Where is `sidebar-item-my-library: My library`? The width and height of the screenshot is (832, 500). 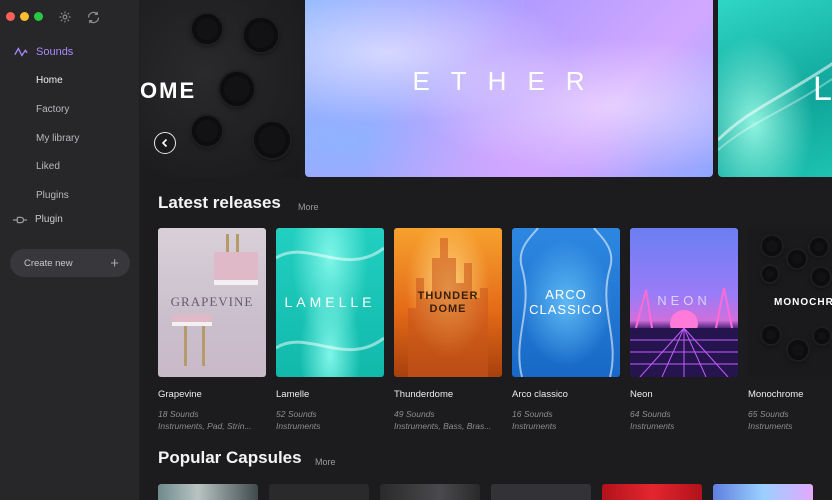 sidebar-item-my-library: My library is located at coordinates (57, 138).